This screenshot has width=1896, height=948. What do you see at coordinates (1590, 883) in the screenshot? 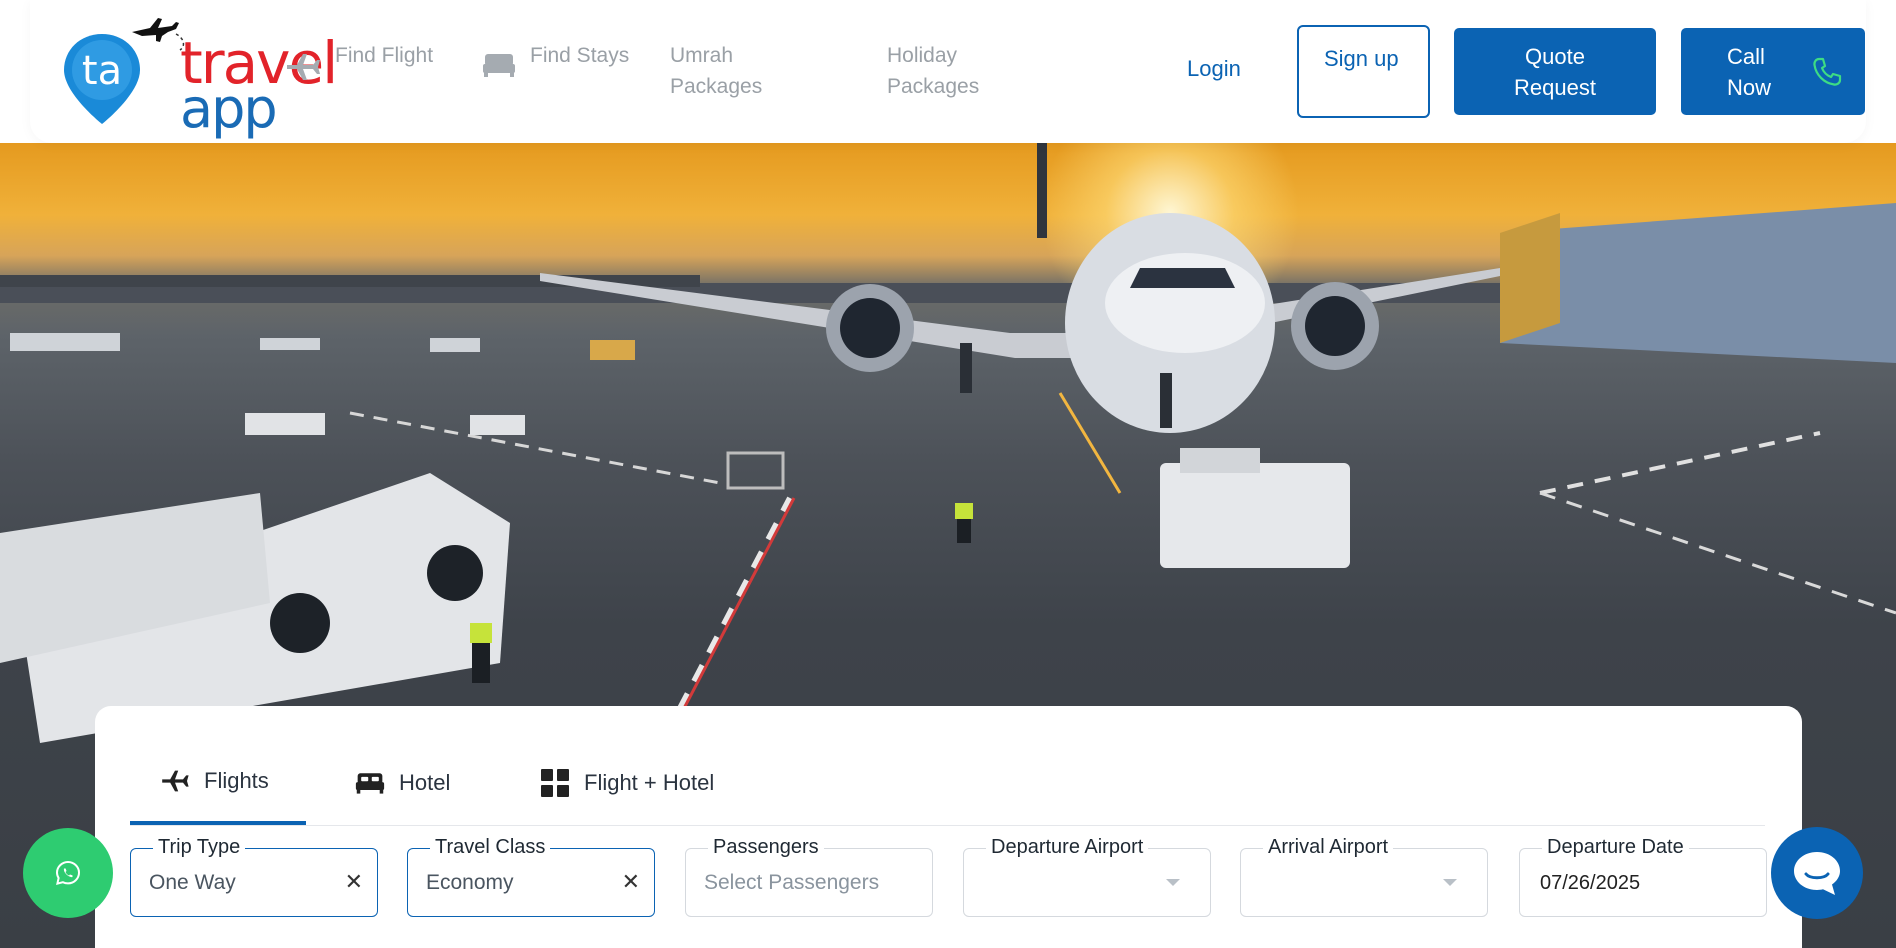
I see `date-value: 07/26/2025` at bounding box center [1590, 883].